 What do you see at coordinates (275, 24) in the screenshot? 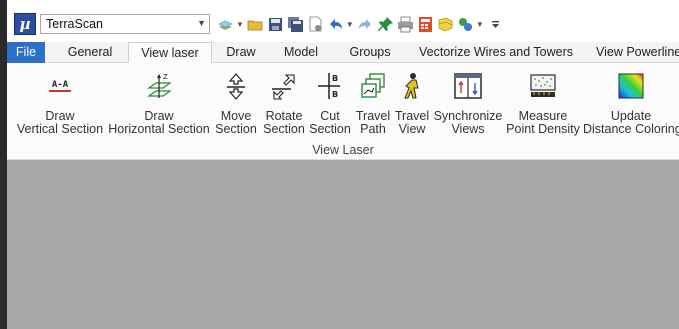
I see `save-icon` at bounding box center [275, 24].